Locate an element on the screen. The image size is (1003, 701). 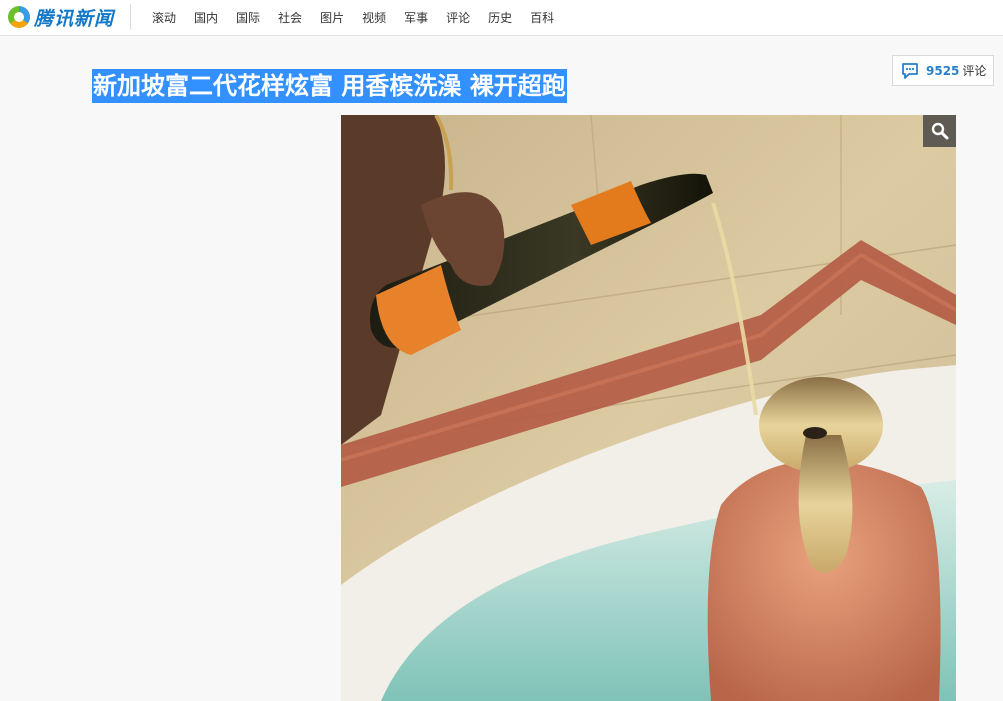
tencent-news-logo-icon is located at coordinates (19, 17).